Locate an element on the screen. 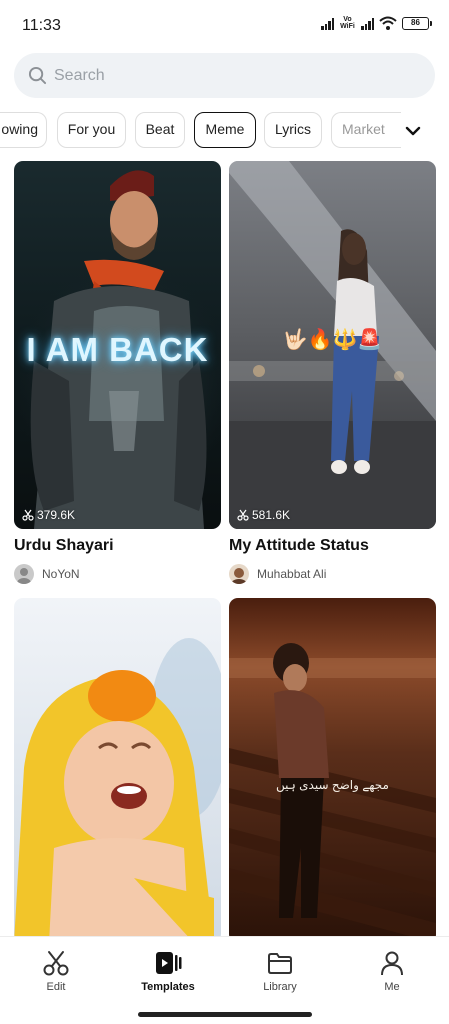  template-title: My Attitude Status is located at coordinates (299, 546).